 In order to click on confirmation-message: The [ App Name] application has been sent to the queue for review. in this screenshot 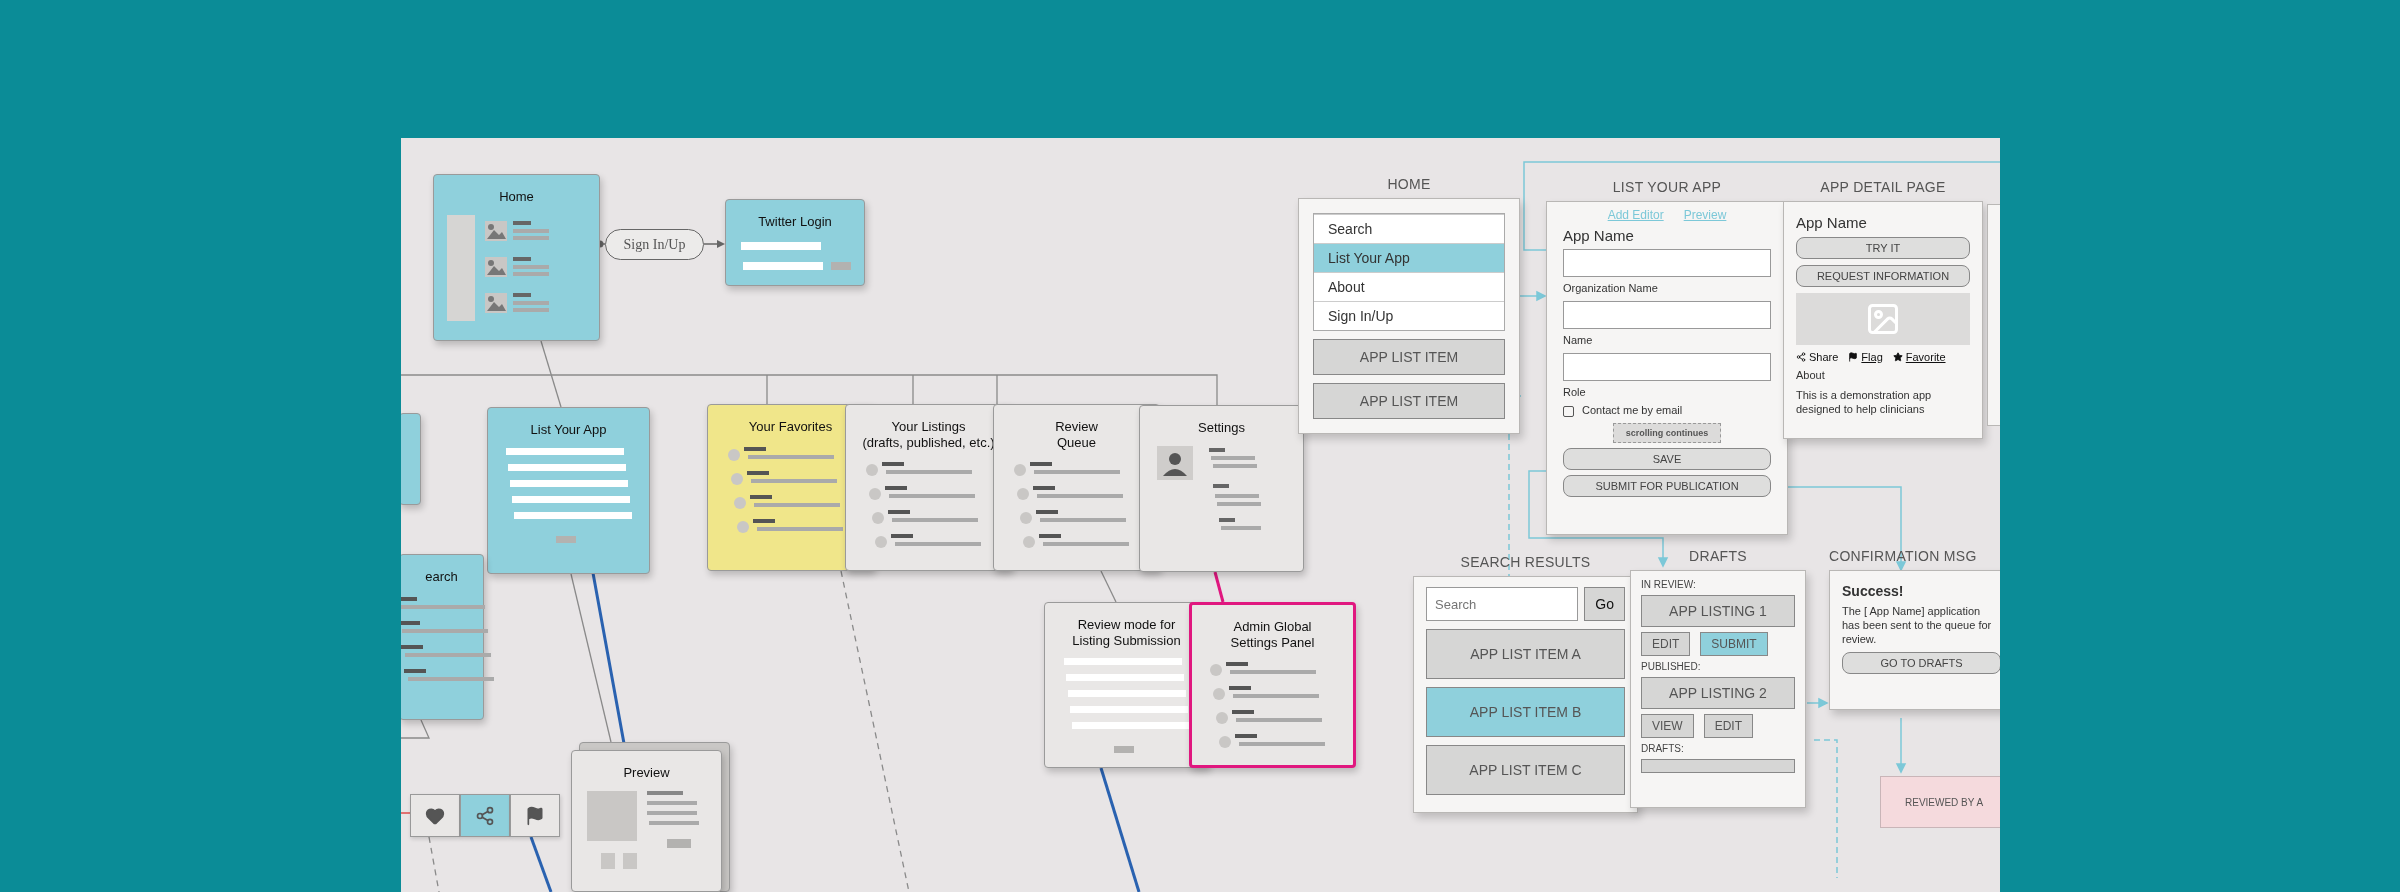, I will do `click(1917, 626)`.